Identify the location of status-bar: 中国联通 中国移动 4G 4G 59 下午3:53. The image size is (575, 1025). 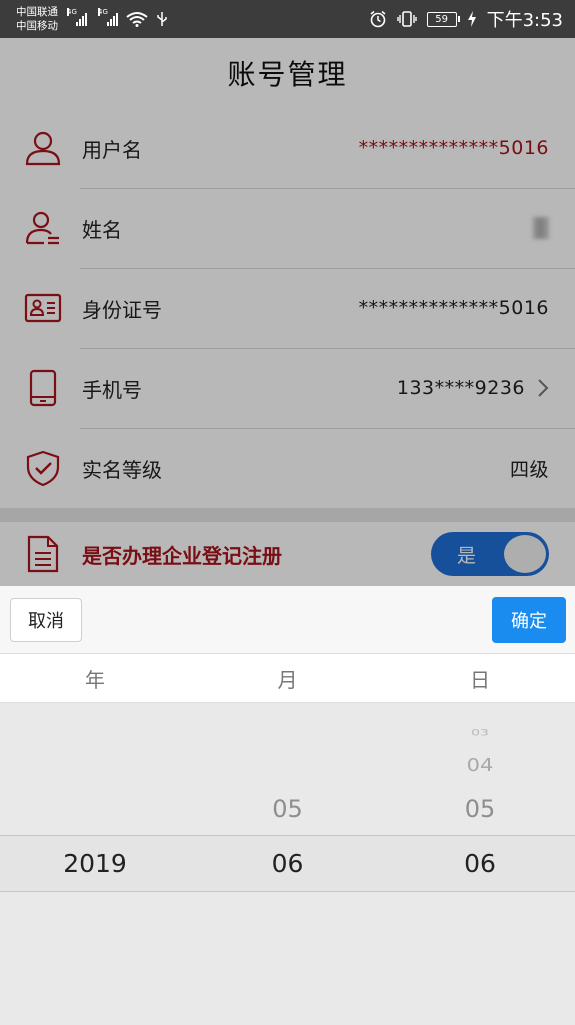
(287, 19).